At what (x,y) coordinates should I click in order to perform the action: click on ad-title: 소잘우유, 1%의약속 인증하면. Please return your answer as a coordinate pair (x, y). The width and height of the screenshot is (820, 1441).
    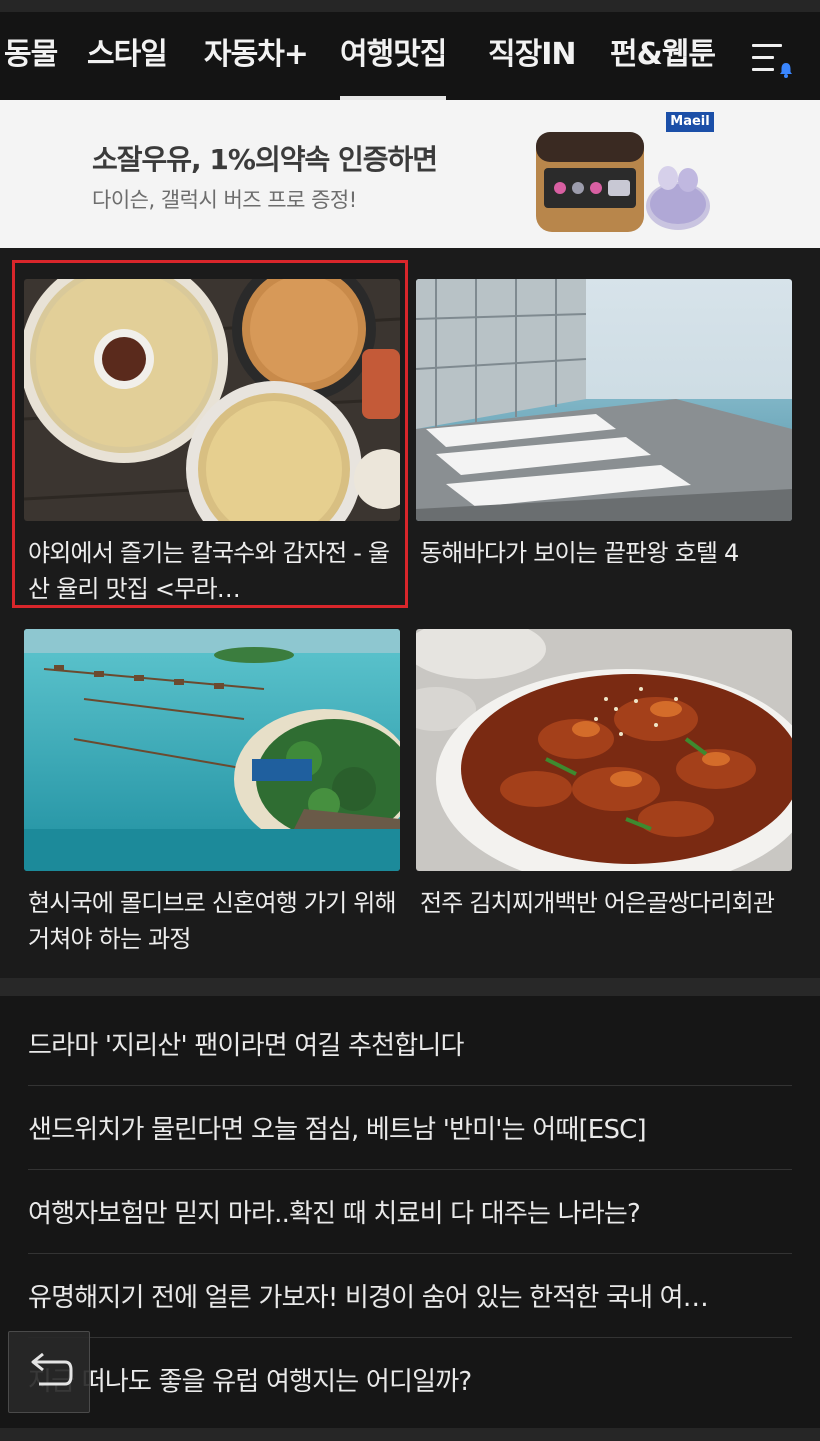
    Looking at the image, I should click on (265, 159).